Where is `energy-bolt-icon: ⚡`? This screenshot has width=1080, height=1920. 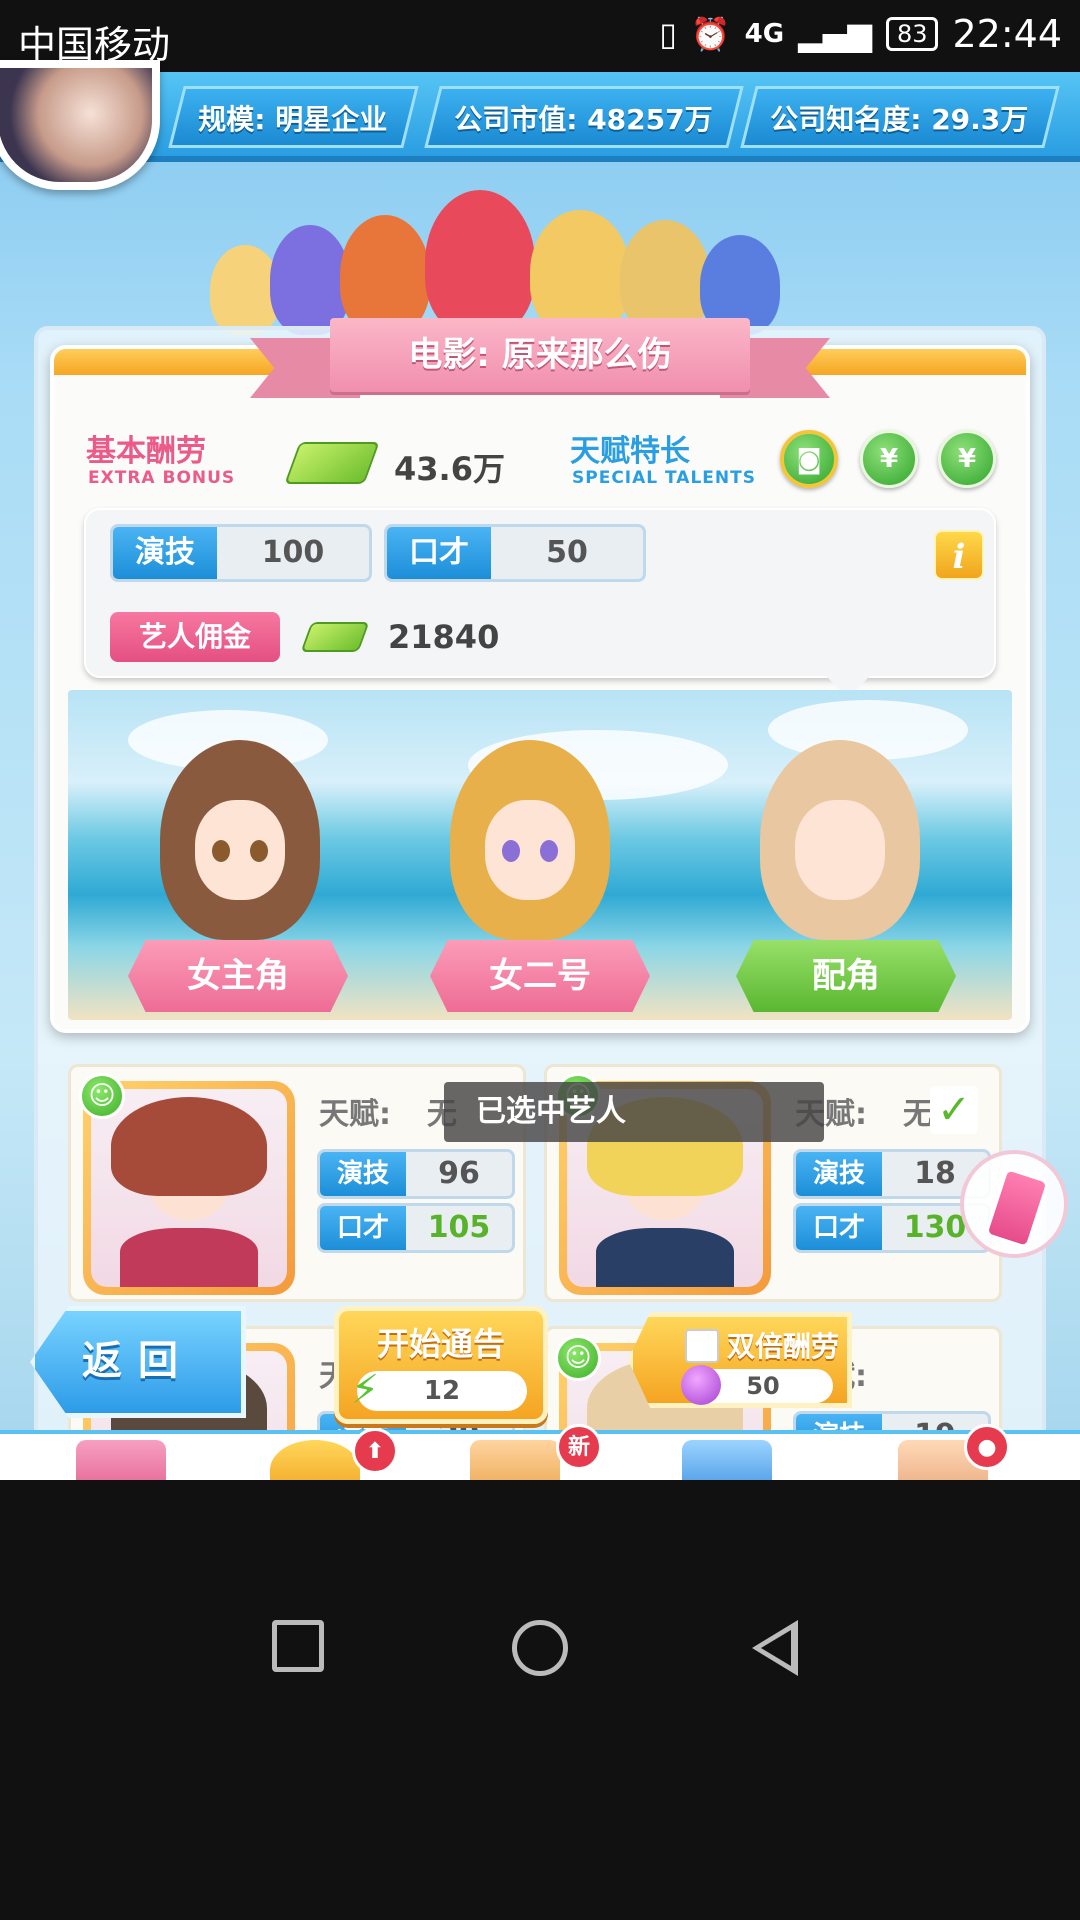
energy-bolt-icon: ⚡ is located at coordinates (365, 1390).